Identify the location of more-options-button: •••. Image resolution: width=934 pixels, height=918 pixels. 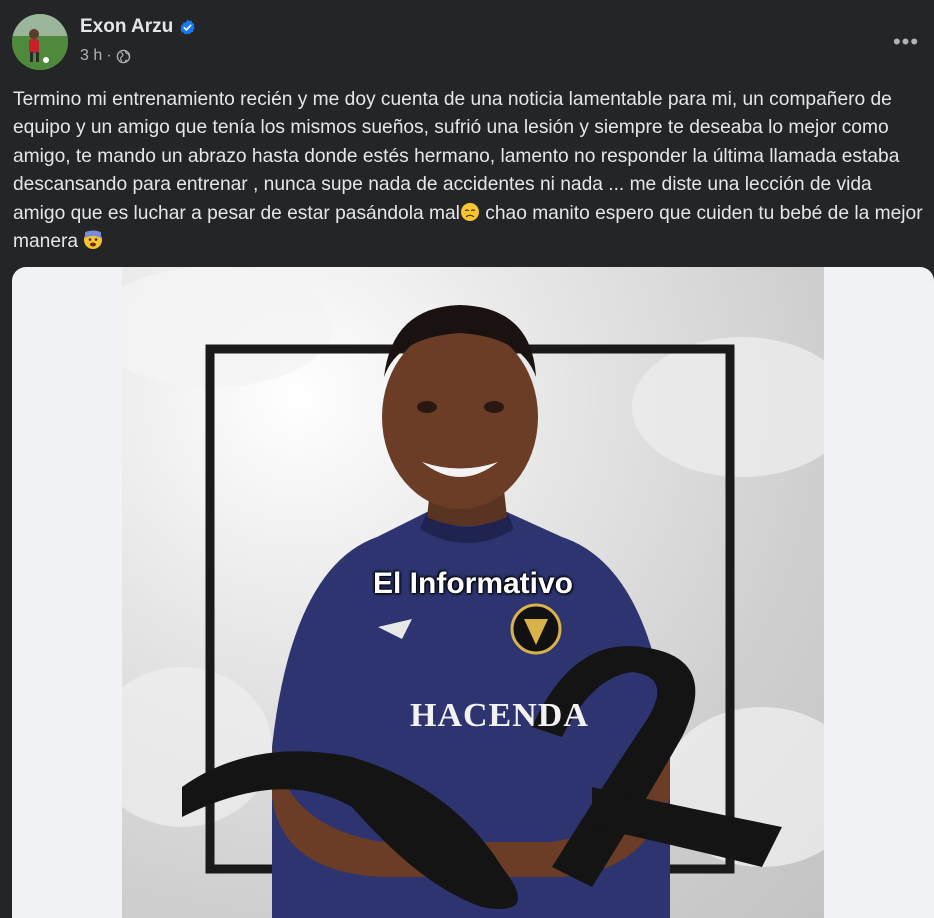
(906, 42).